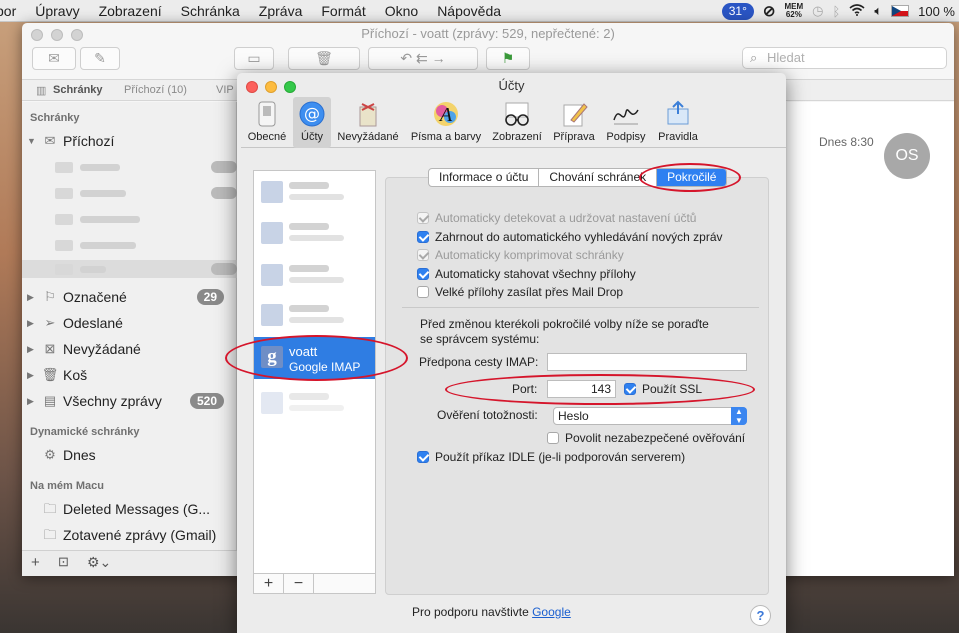 The width and height of the screenshot is (959, 633). I want to click on trash-icon: 🗑︎, so click(50, 374).